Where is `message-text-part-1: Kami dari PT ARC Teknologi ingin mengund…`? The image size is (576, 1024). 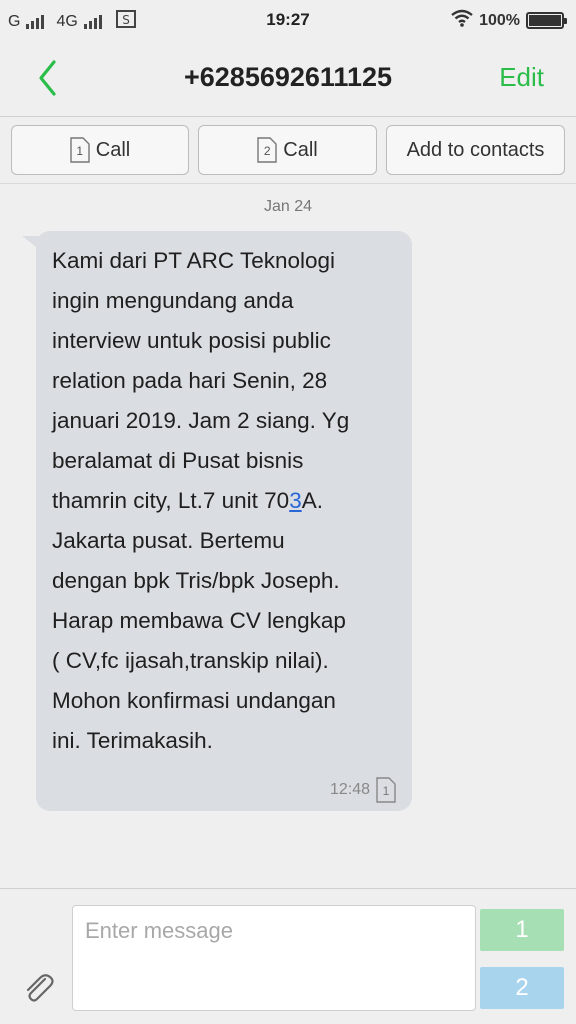 message-text-part-1: Kami dari PT ARC Teknologi ingin mengund… is located at coordinates (201, 380).